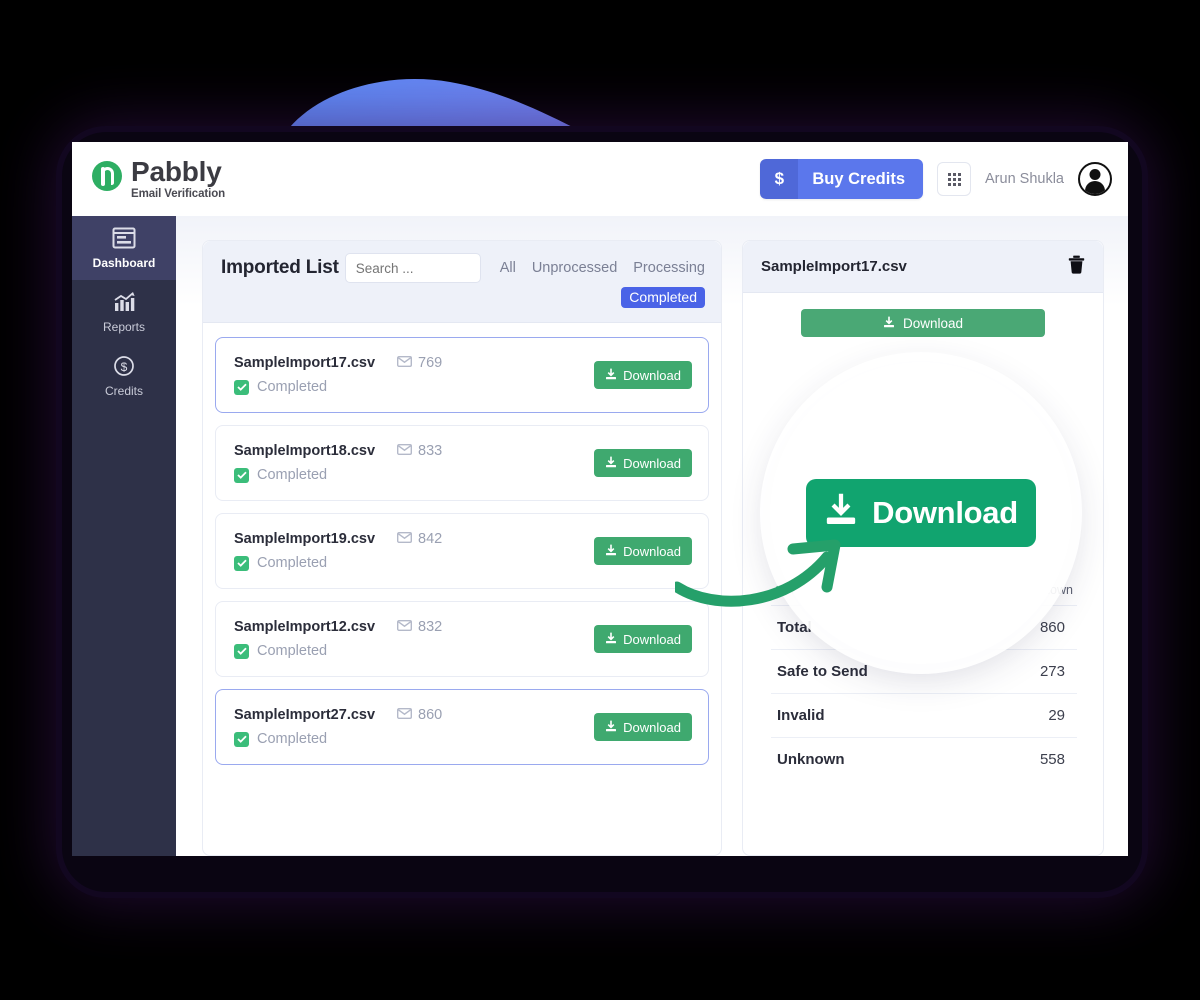 This screenshot has width=1200, height=1000. Describe the element at coordinates (178, 193) in the screenshot. I see `brand-tagline: Email Verification` at that location.